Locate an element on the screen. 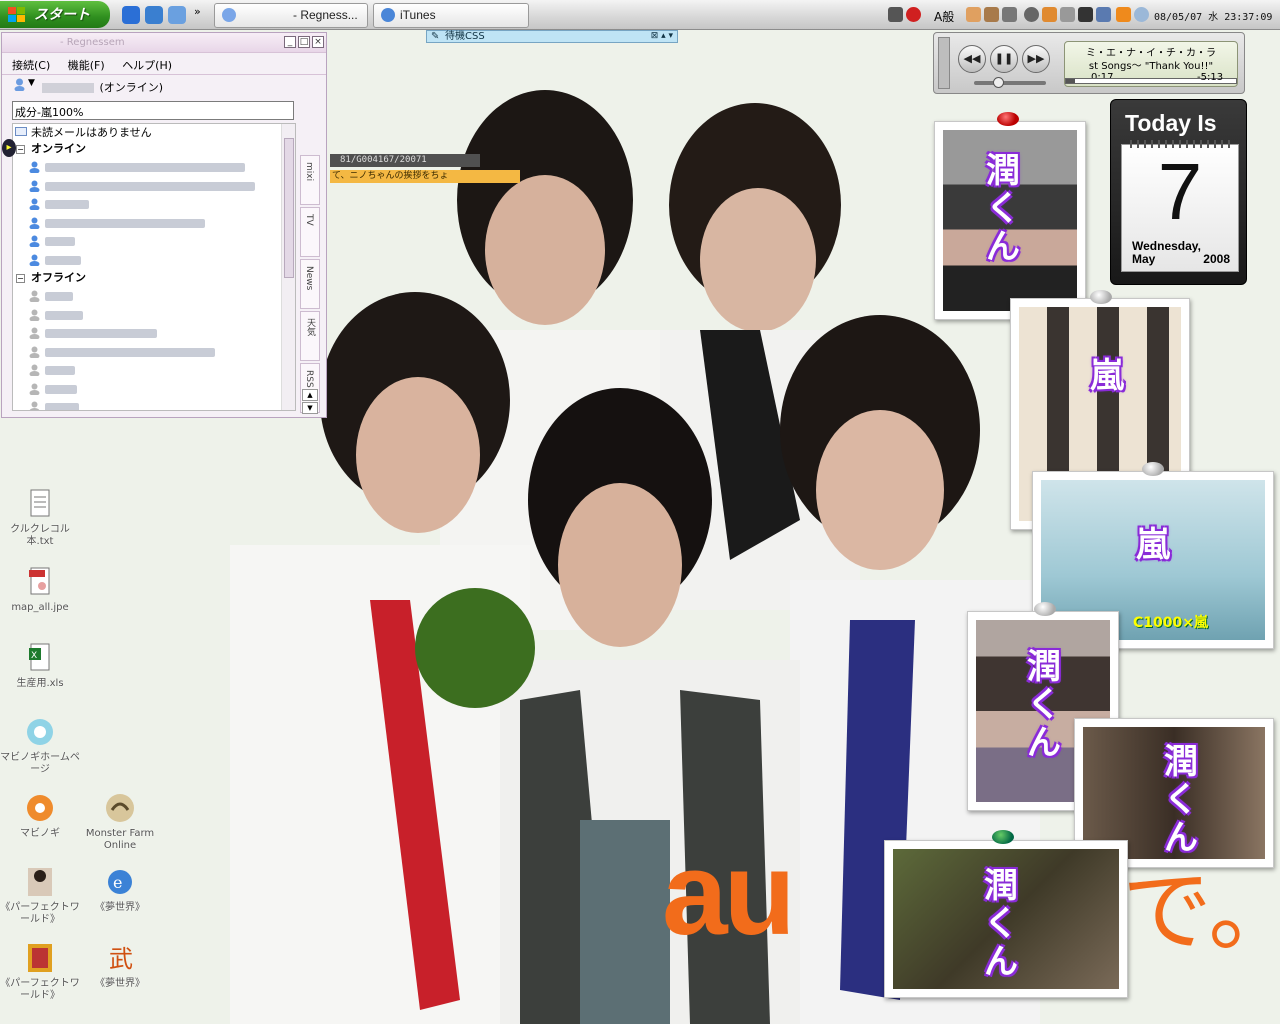 This screenshot has height=1024, width=1280. calendar-tray-icon is located at coordinates (1009, 14).